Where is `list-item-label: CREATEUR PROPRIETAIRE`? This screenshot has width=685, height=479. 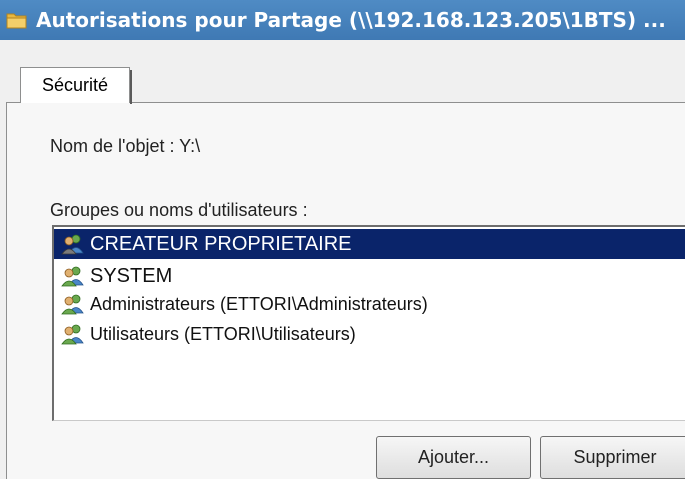
list-item-label: CREATEUR PROPRIETAIRE is located at coordinates (221, 243).